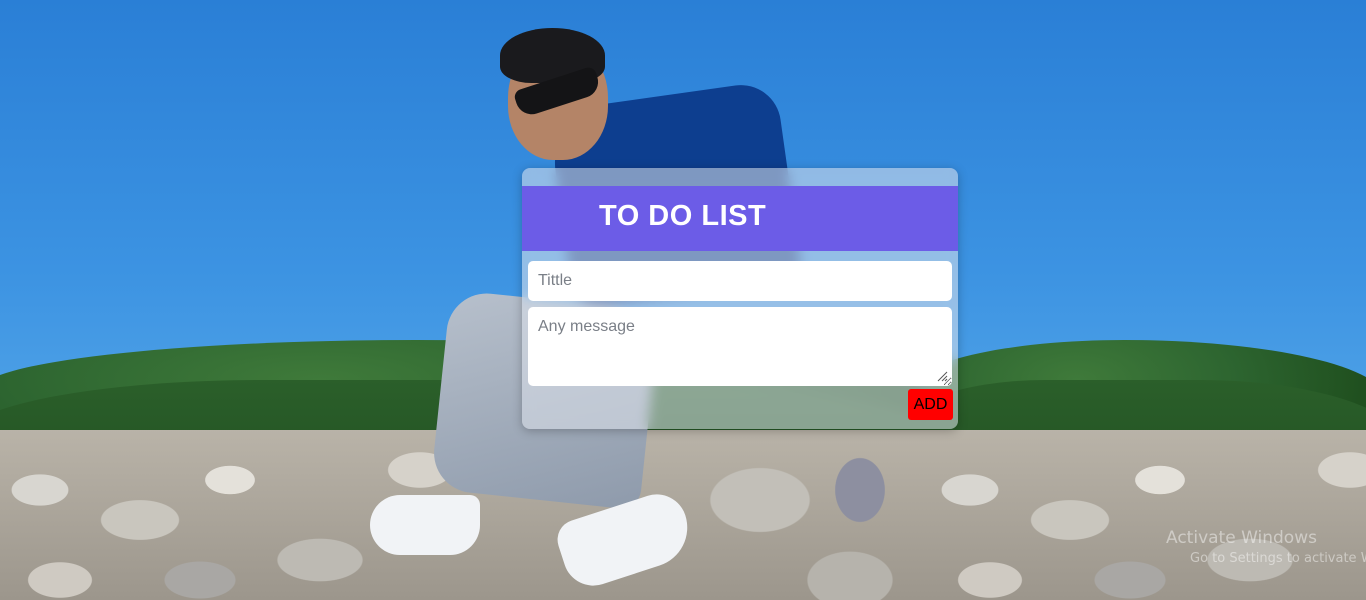 This screenshot has width=1366, height=600. What do you see at coordinates (683, 216) in the screenshot?
I see `page-title: TO DO LIST` at bounding box center [683, 216].